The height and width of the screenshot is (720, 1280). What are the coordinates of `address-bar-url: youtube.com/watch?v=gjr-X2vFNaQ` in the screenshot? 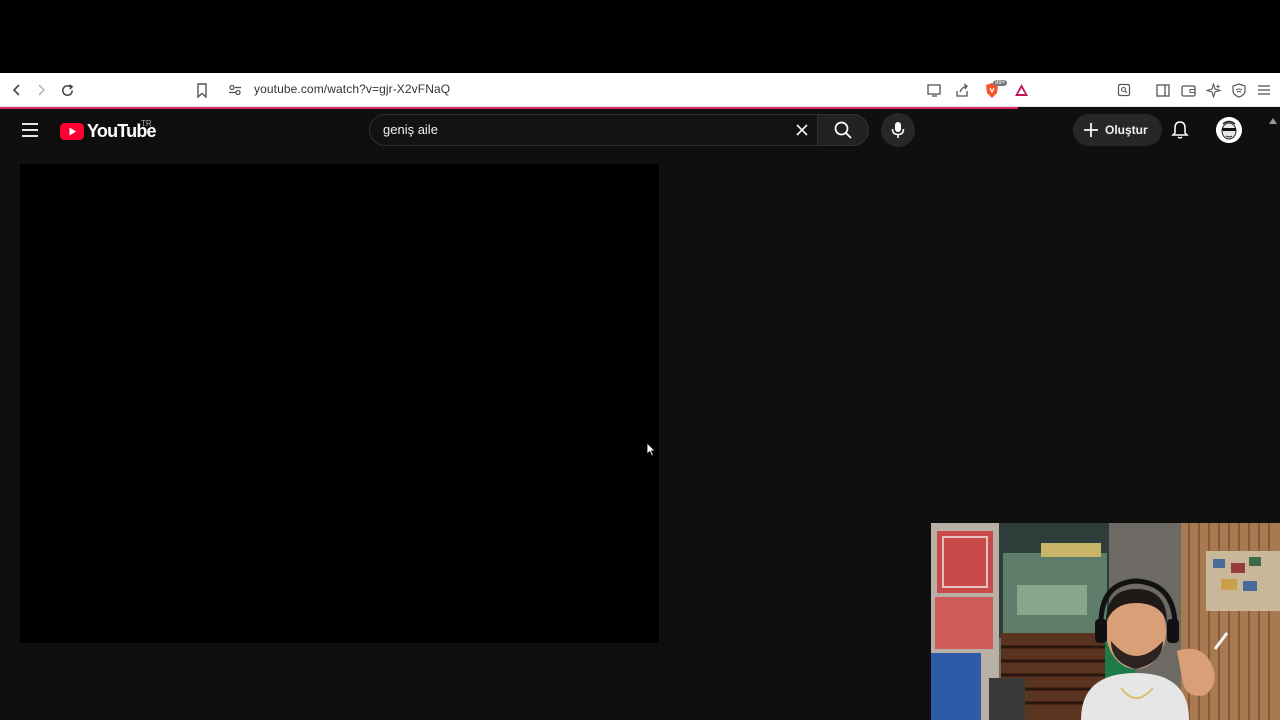 It's located at (352, 89).